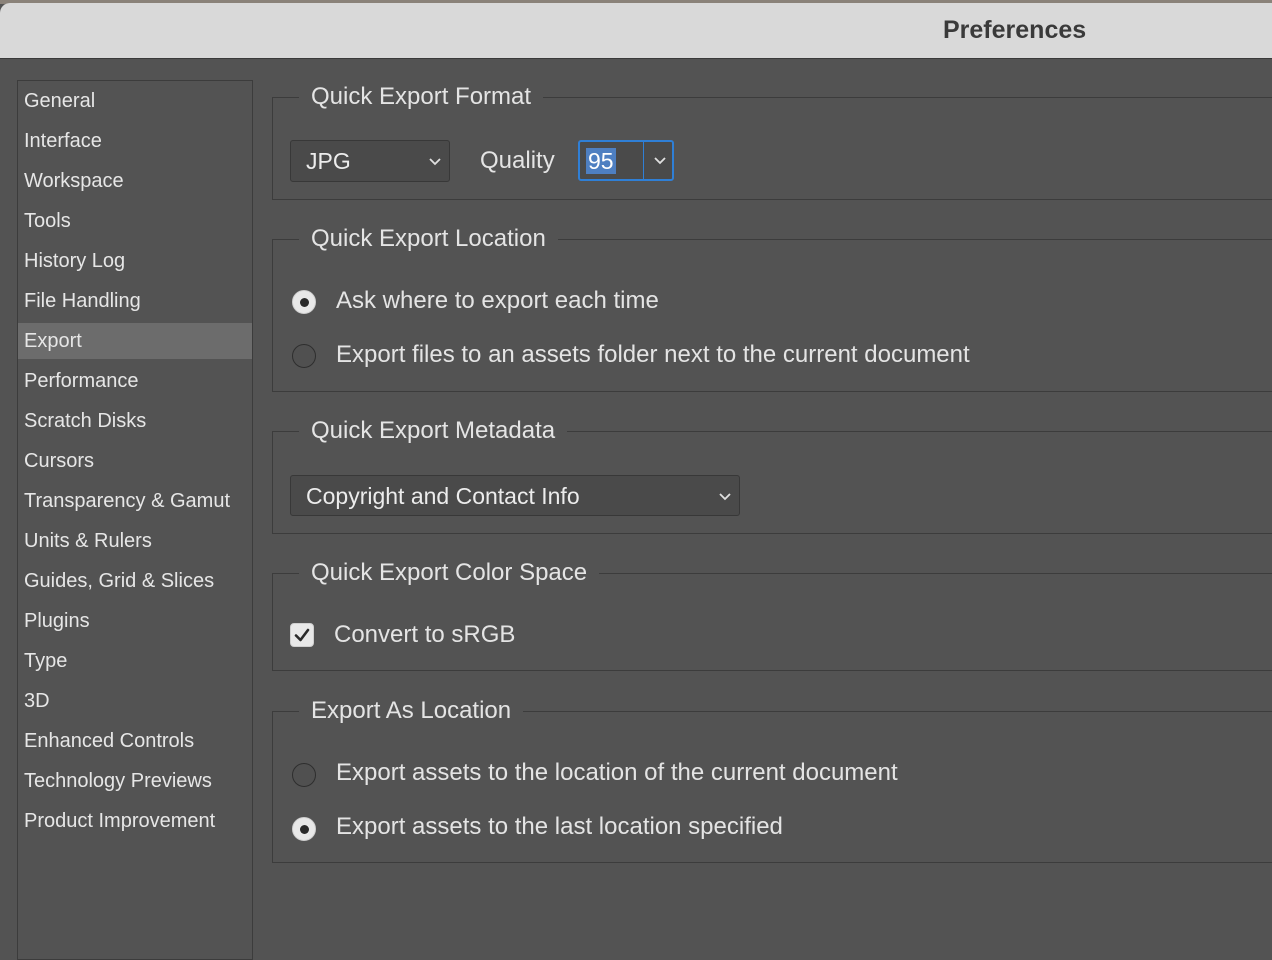  I want to click on quick-export-color-space-title: Quick Export Color Space, so click(449, 573).